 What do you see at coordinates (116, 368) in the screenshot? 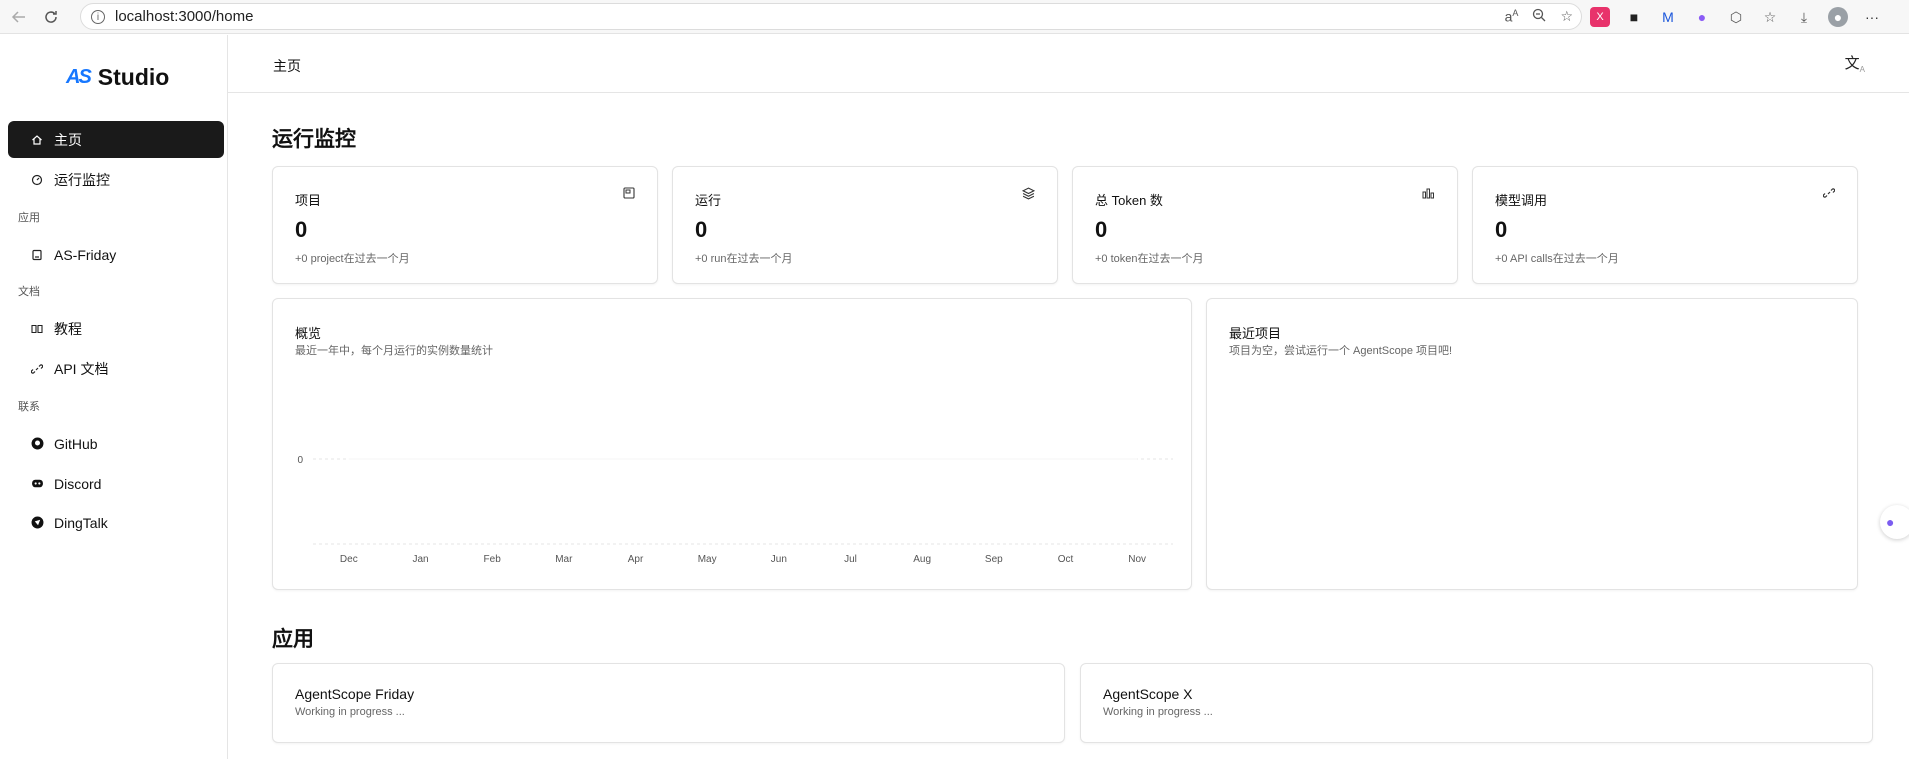
I see `sidebar-item-api-docs: API 文档` at bounding box center [116, 368].